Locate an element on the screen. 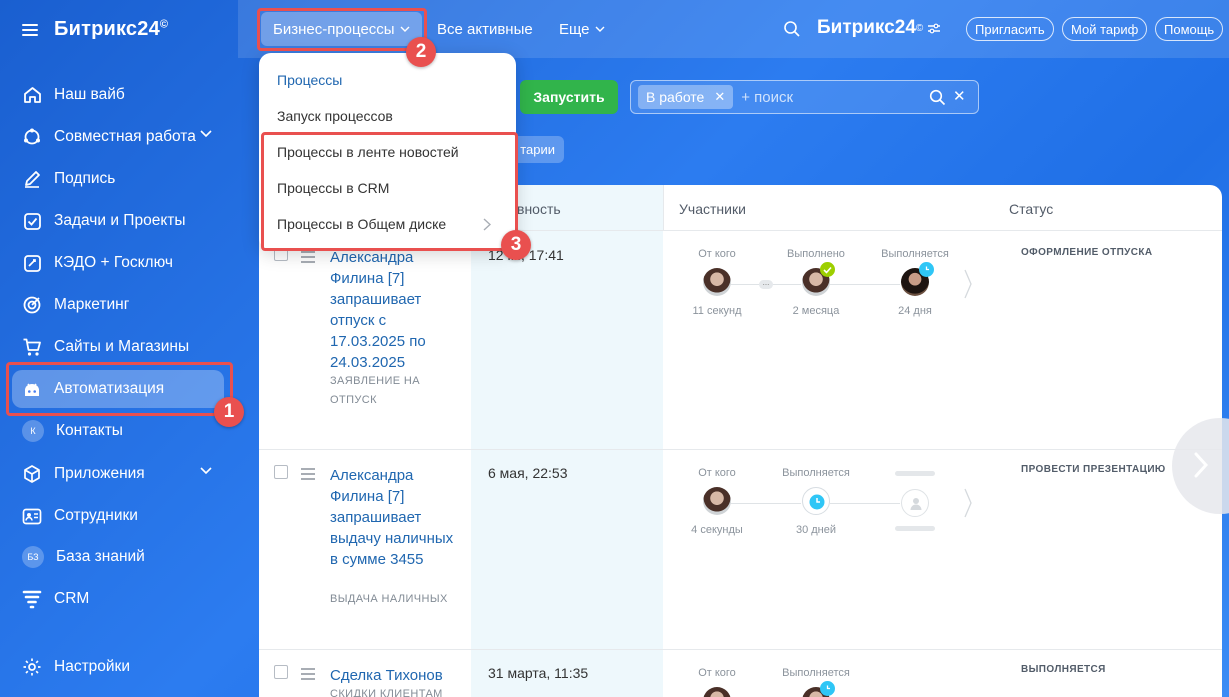 The width and height of the screenshot is (1229, 697). filter-chip-in-progress: В работе ✕ is located at coordinates (686, 97).